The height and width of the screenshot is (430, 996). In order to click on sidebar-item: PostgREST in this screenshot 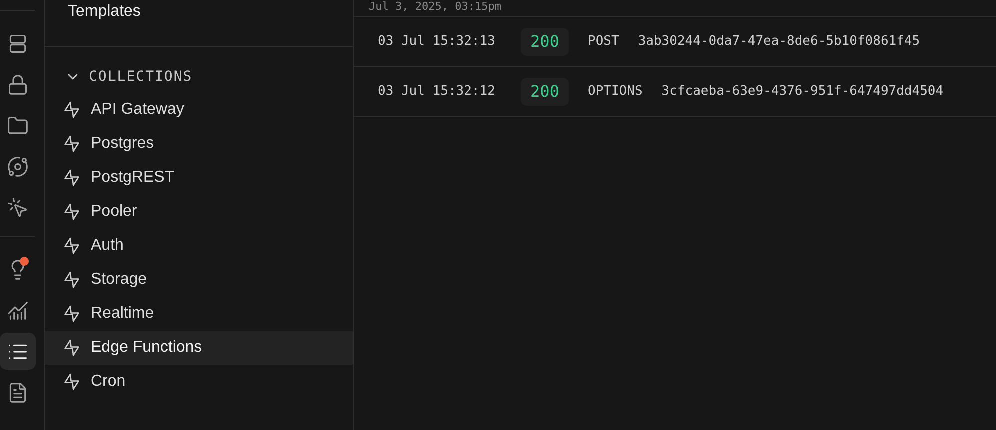, I will do `click(199, 178)`.